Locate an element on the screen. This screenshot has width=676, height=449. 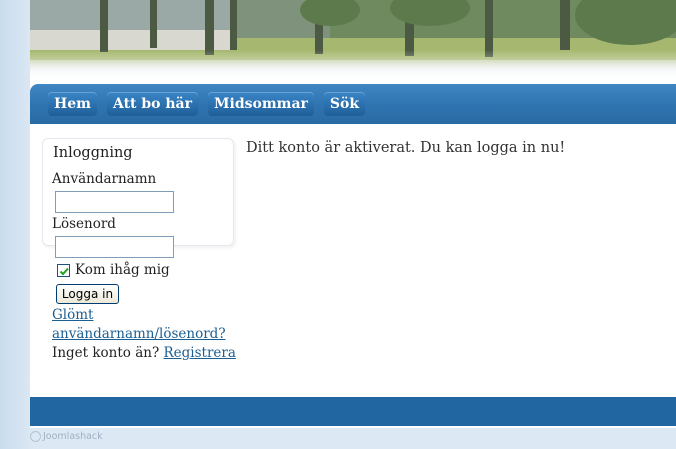
main-navigation: Hem Att bo här Midsommar Sök is located at coordinates (353, 104).